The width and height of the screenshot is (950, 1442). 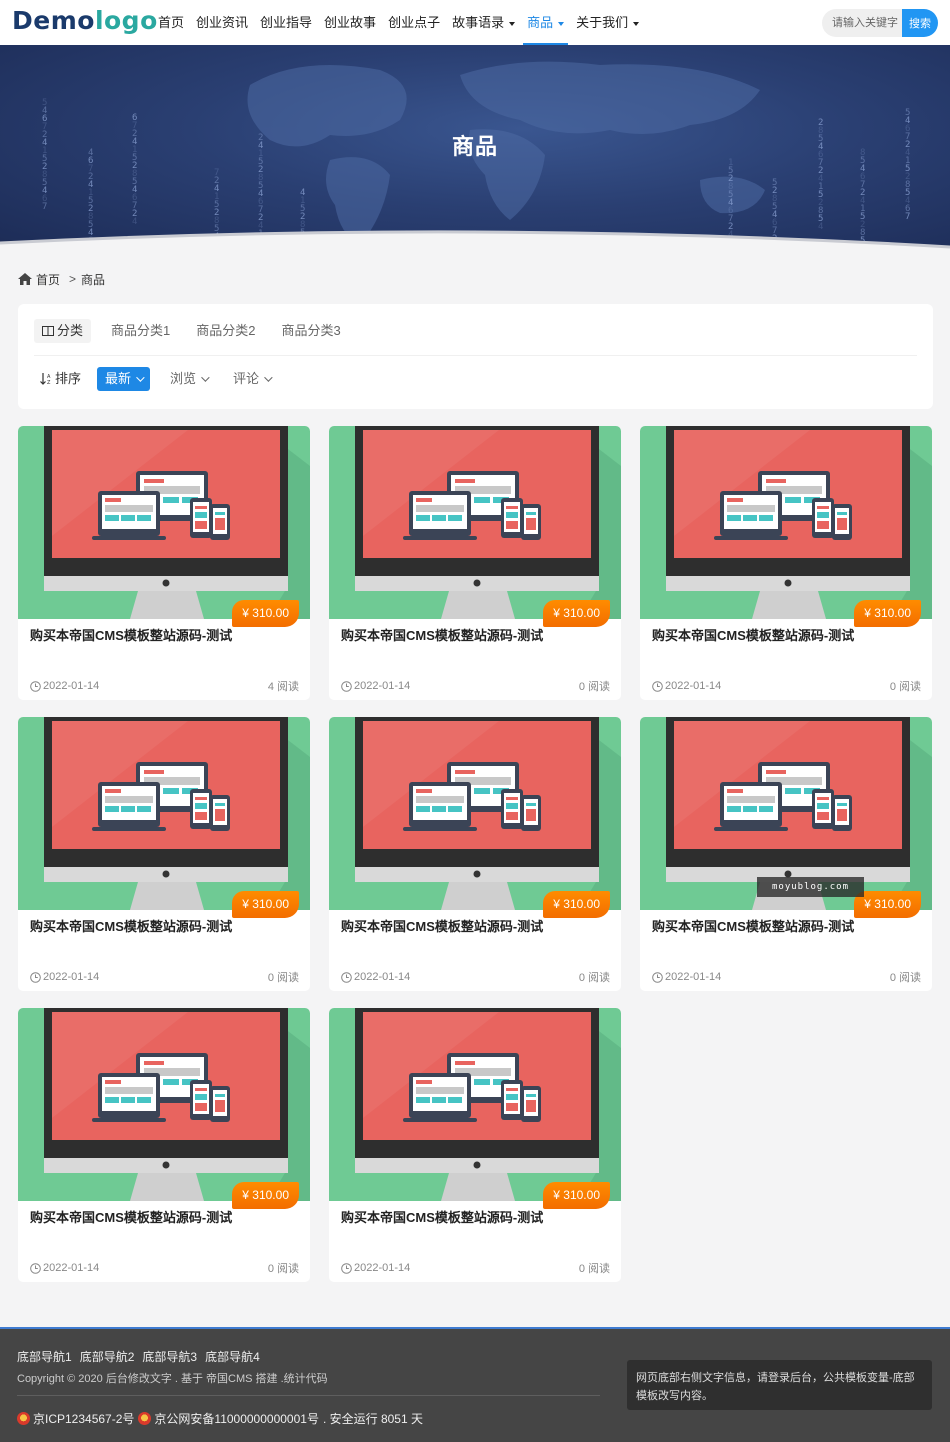 What do you see at coordinates (920, 23) in the screenshot?
I see `search-button: 搜索` at bounding box center [920, 23].